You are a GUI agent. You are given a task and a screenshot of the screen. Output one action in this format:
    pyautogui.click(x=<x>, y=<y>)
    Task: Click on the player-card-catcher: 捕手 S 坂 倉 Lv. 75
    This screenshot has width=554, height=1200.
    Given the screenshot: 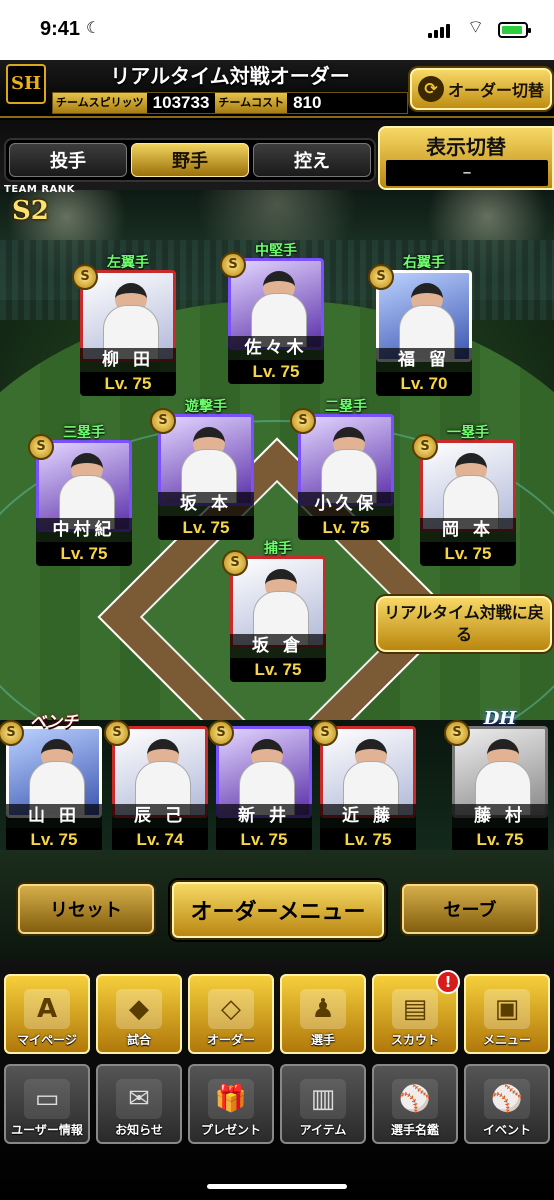 What is the action you would take?
    pyautogui.click(x=274, y=612)
    